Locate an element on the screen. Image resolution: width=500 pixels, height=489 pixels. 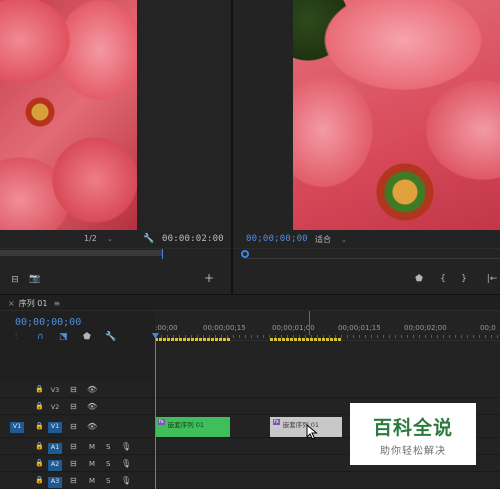
timeline-tools: ⫶ ∩ ⬔ ⬟ 🔧 is located at coordinates (75, 338).